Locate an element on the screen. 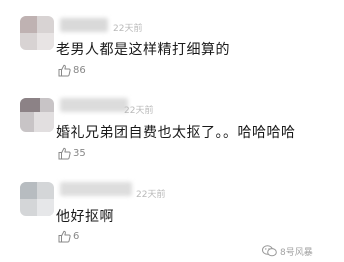 The image size is (344, 262). comment-text: 婚礼兄弟团自费也太抠了。。哈哈哈哈 is located at coordinates (176, 133).